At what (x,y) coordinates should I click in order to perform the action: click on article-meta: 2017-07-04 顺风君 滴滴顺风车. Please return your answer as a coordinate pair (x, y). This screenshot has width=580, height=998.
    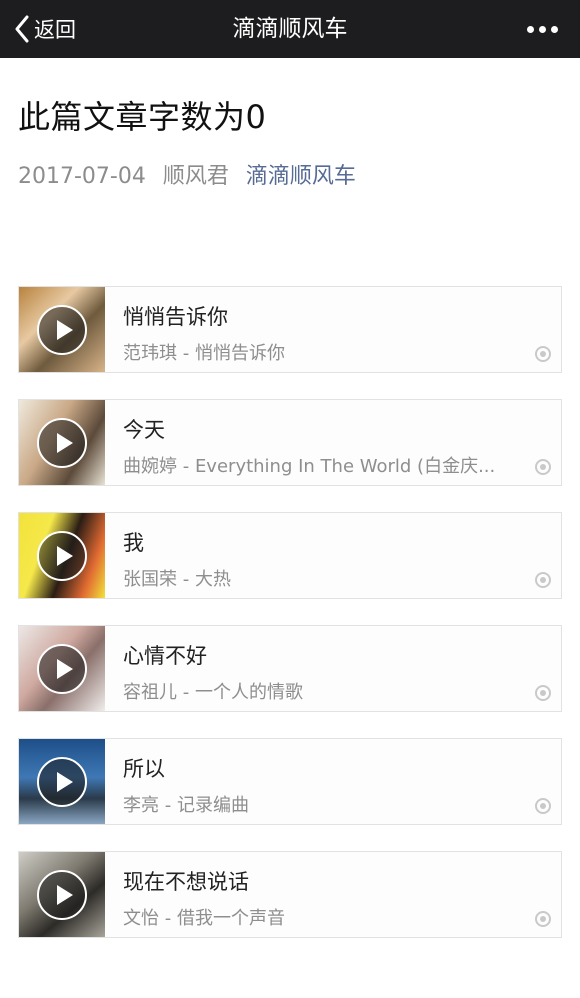
    Looking at the image, I should click on (290, 174).